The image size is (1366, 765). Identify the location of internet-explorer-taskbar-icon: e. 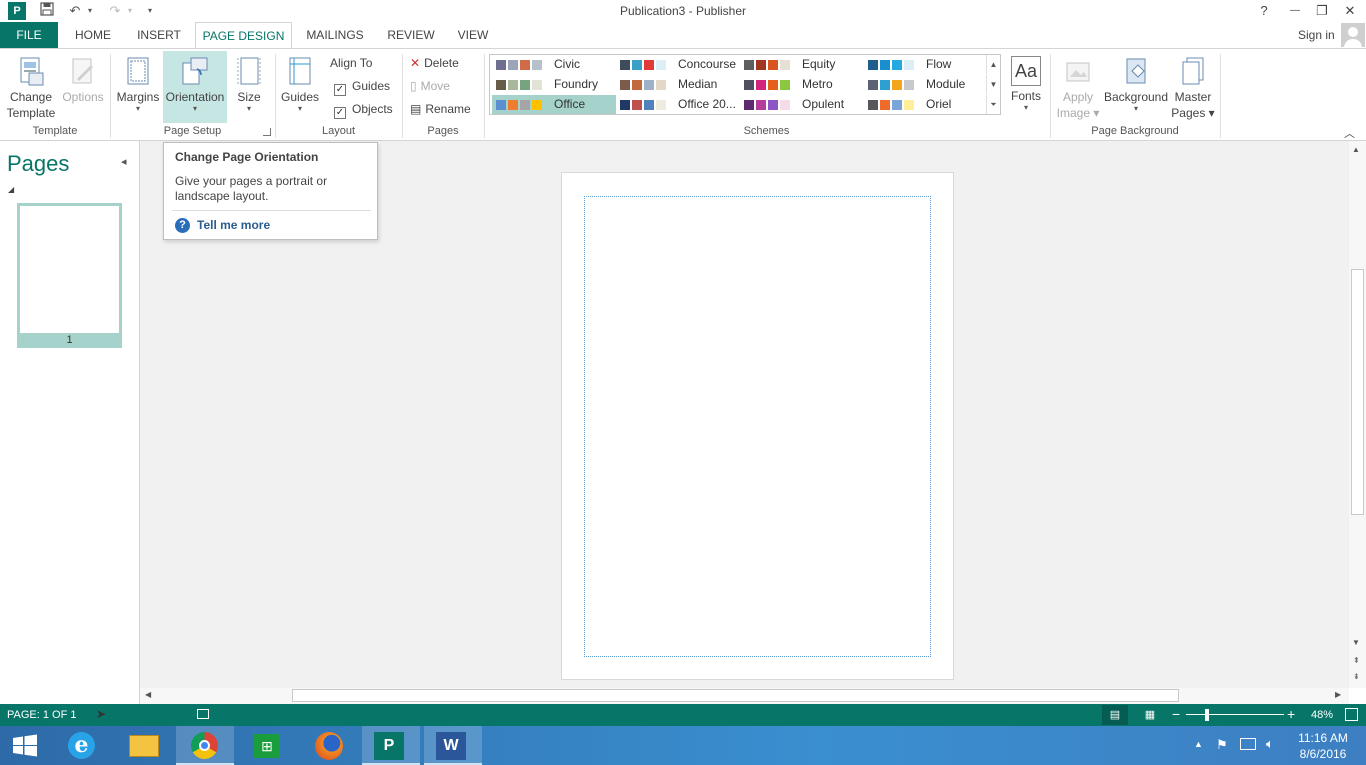
(81, 745).